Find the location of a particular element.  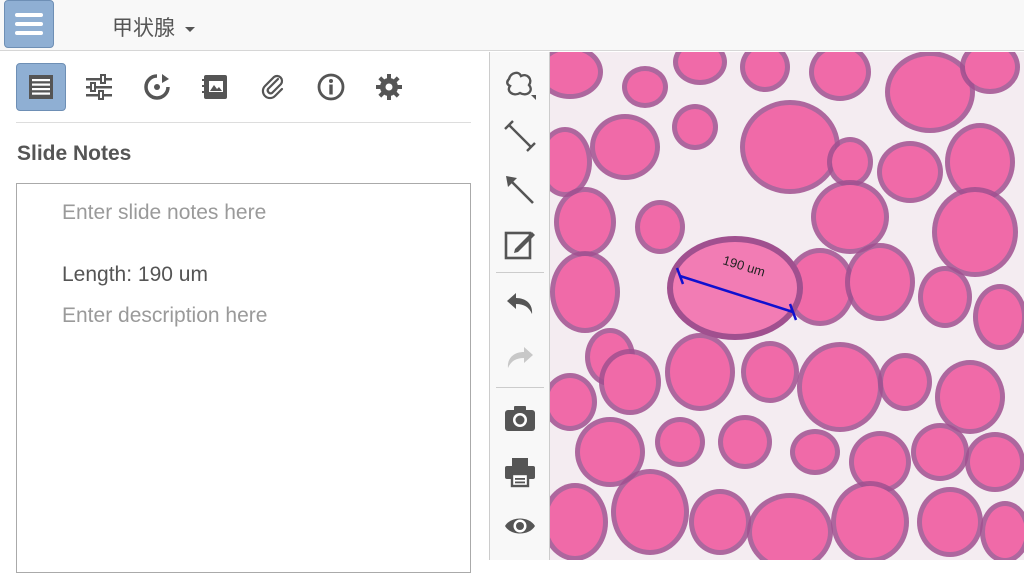

arrow-button is located at coordinates (520, 190).